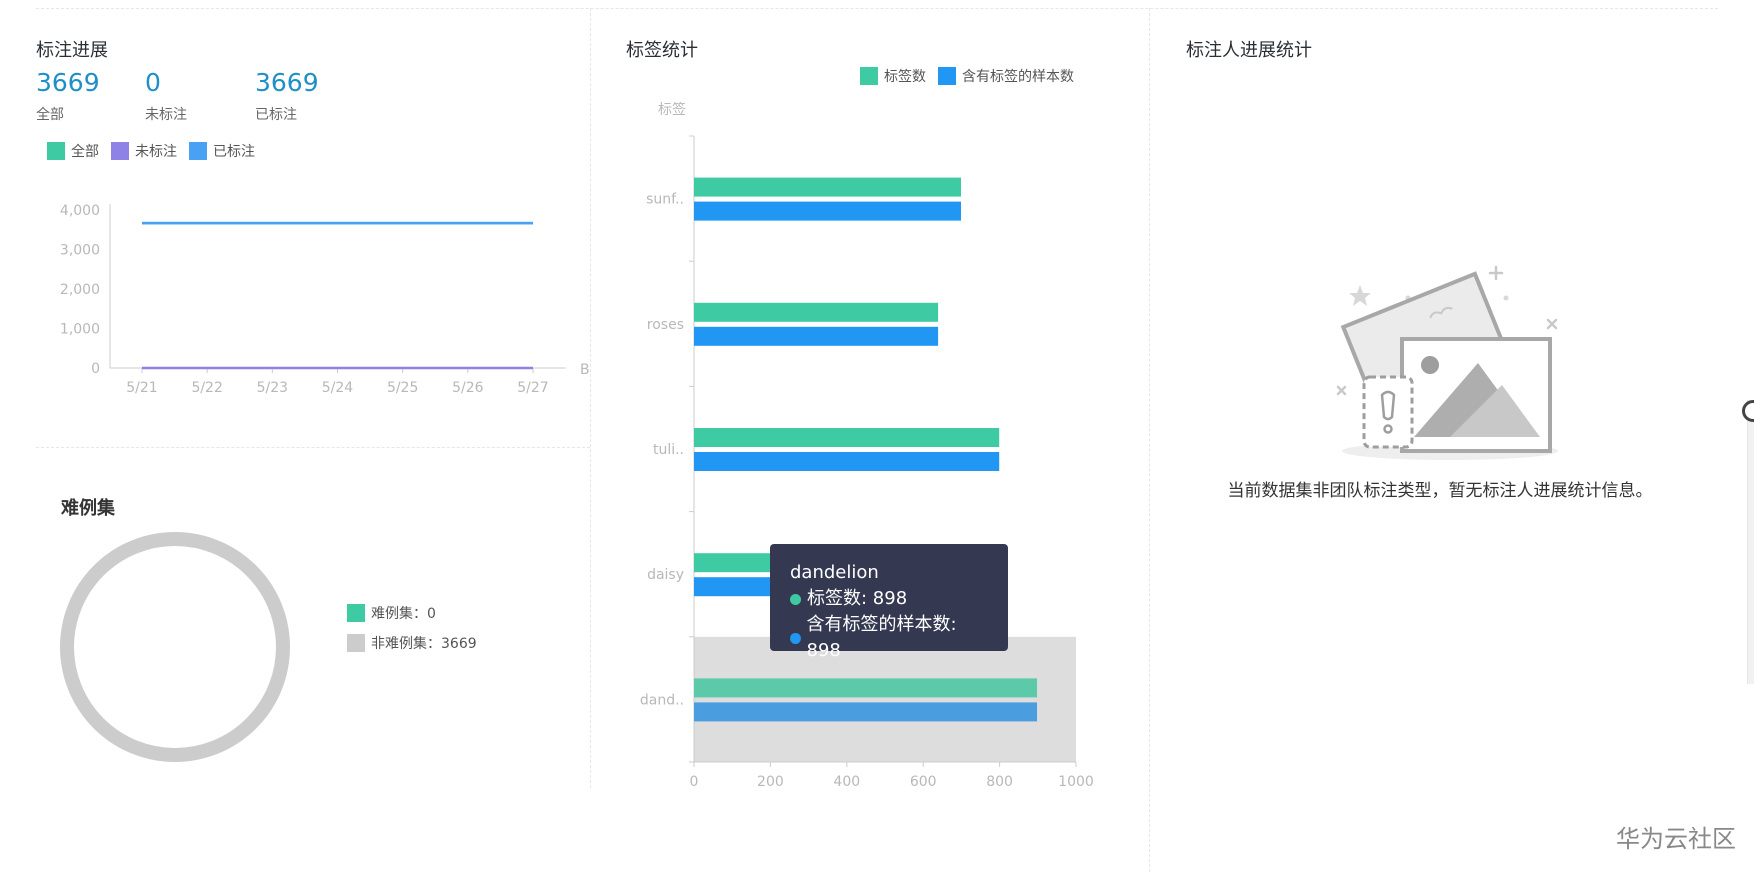  Describe the element at coordinates (166, 115) in the screenshot. I see `stat-unlabeled-label: 未标注` at that location.